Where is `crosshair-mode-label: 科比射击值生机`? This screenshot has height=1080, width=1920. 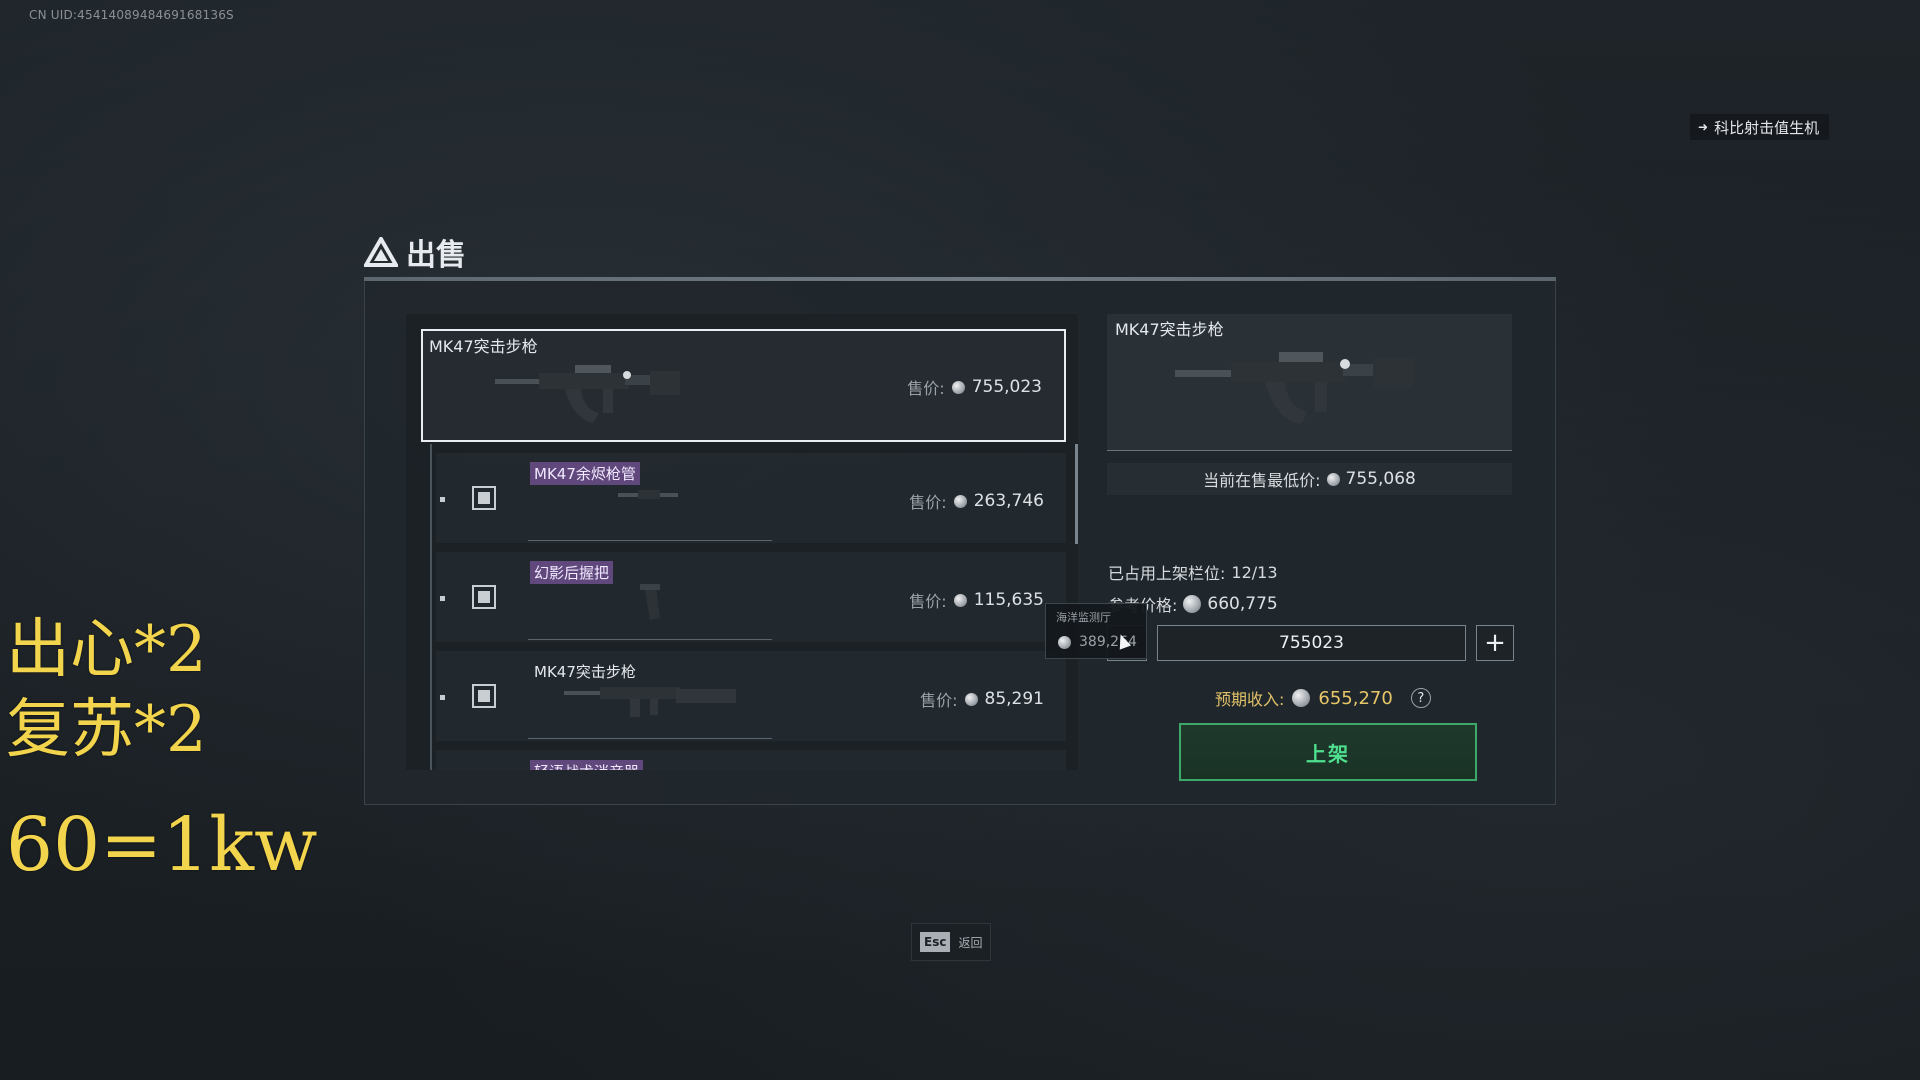
crosshair-mode-label: 科比射击值生机 is located at coordinates (1767, 127).